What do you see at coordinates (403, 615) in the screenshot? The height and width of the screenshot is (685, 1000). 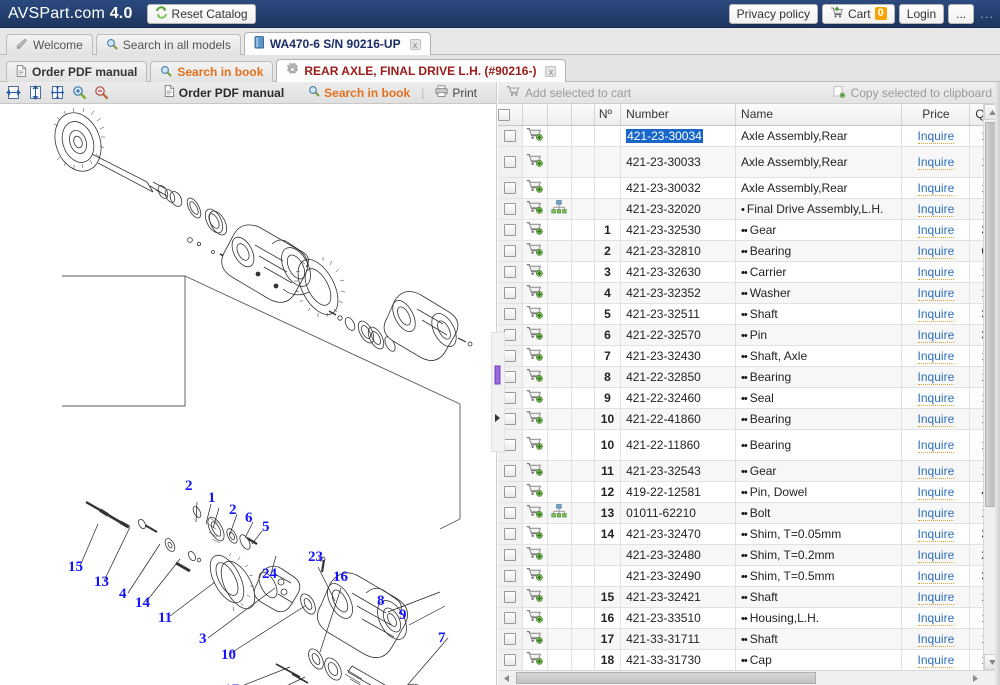 I see `diagram-callout-number: 9` at bounding box center [403, 615].